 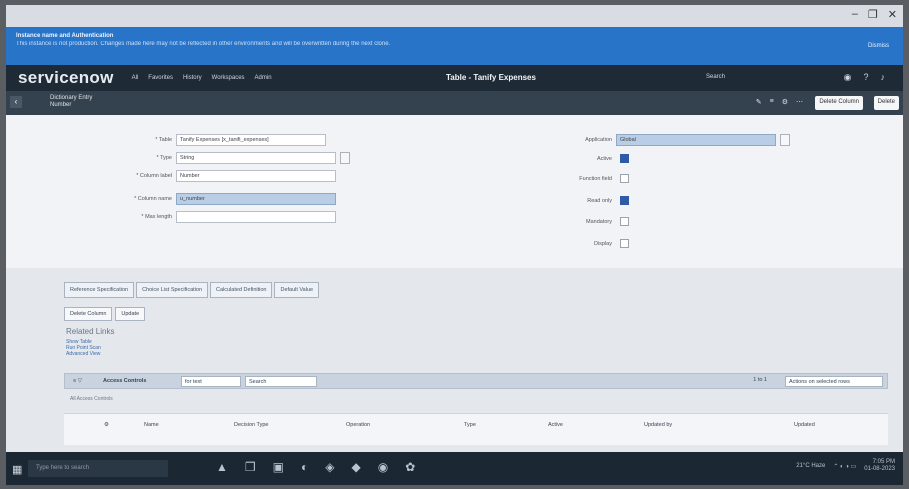 I want to click on minimize-icon: –, so click(x=855, y=14).